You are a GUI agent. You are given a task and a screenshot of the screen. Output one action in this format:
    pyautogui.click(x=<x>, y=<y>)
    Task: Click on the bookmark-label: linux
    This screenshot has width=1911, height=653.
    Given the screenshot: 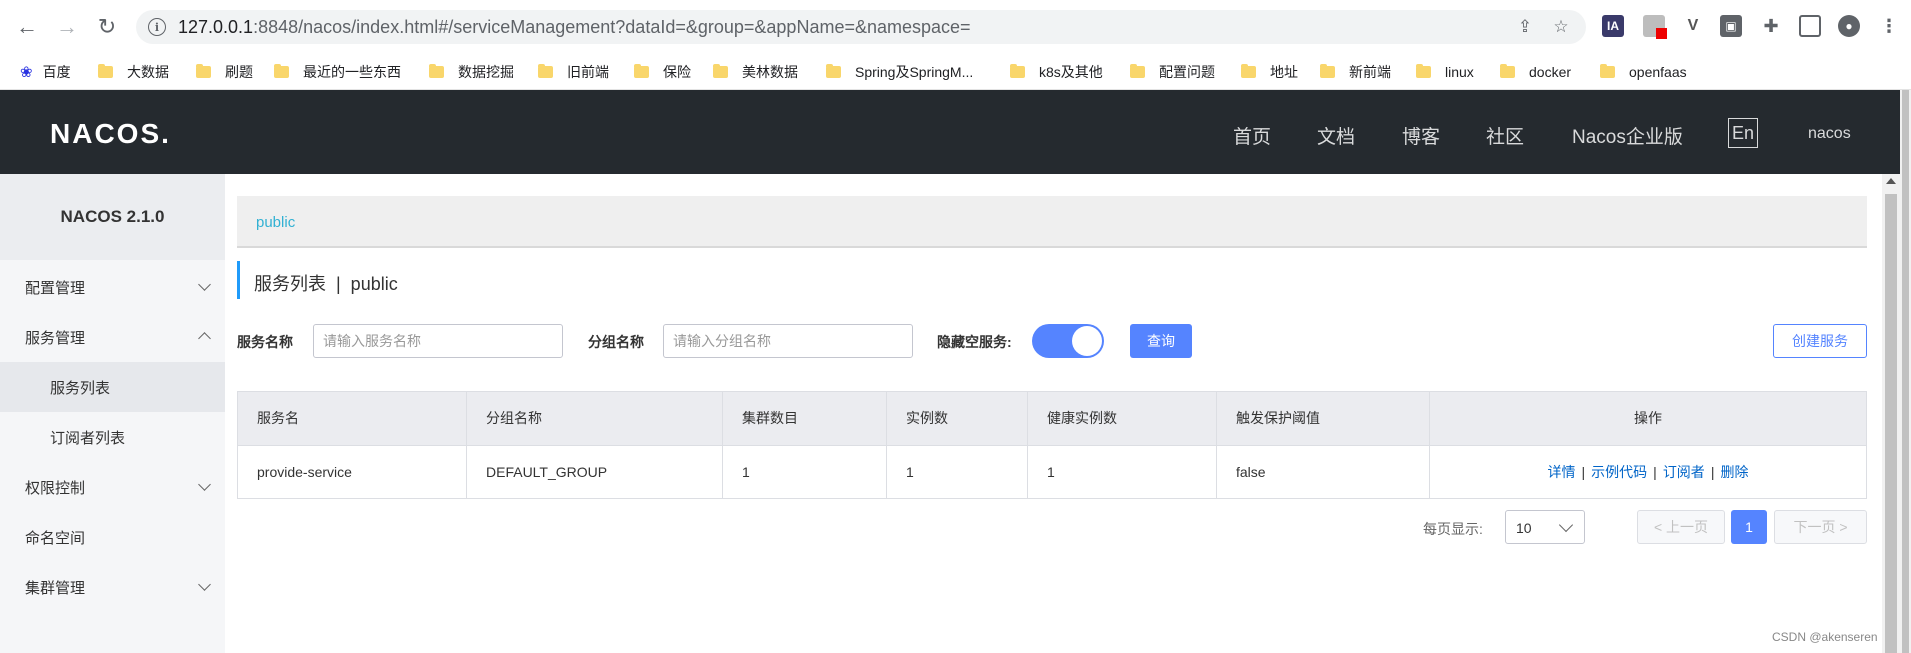 What is the action you would take?
    pyautogui.click(x=1459, y=72)
    